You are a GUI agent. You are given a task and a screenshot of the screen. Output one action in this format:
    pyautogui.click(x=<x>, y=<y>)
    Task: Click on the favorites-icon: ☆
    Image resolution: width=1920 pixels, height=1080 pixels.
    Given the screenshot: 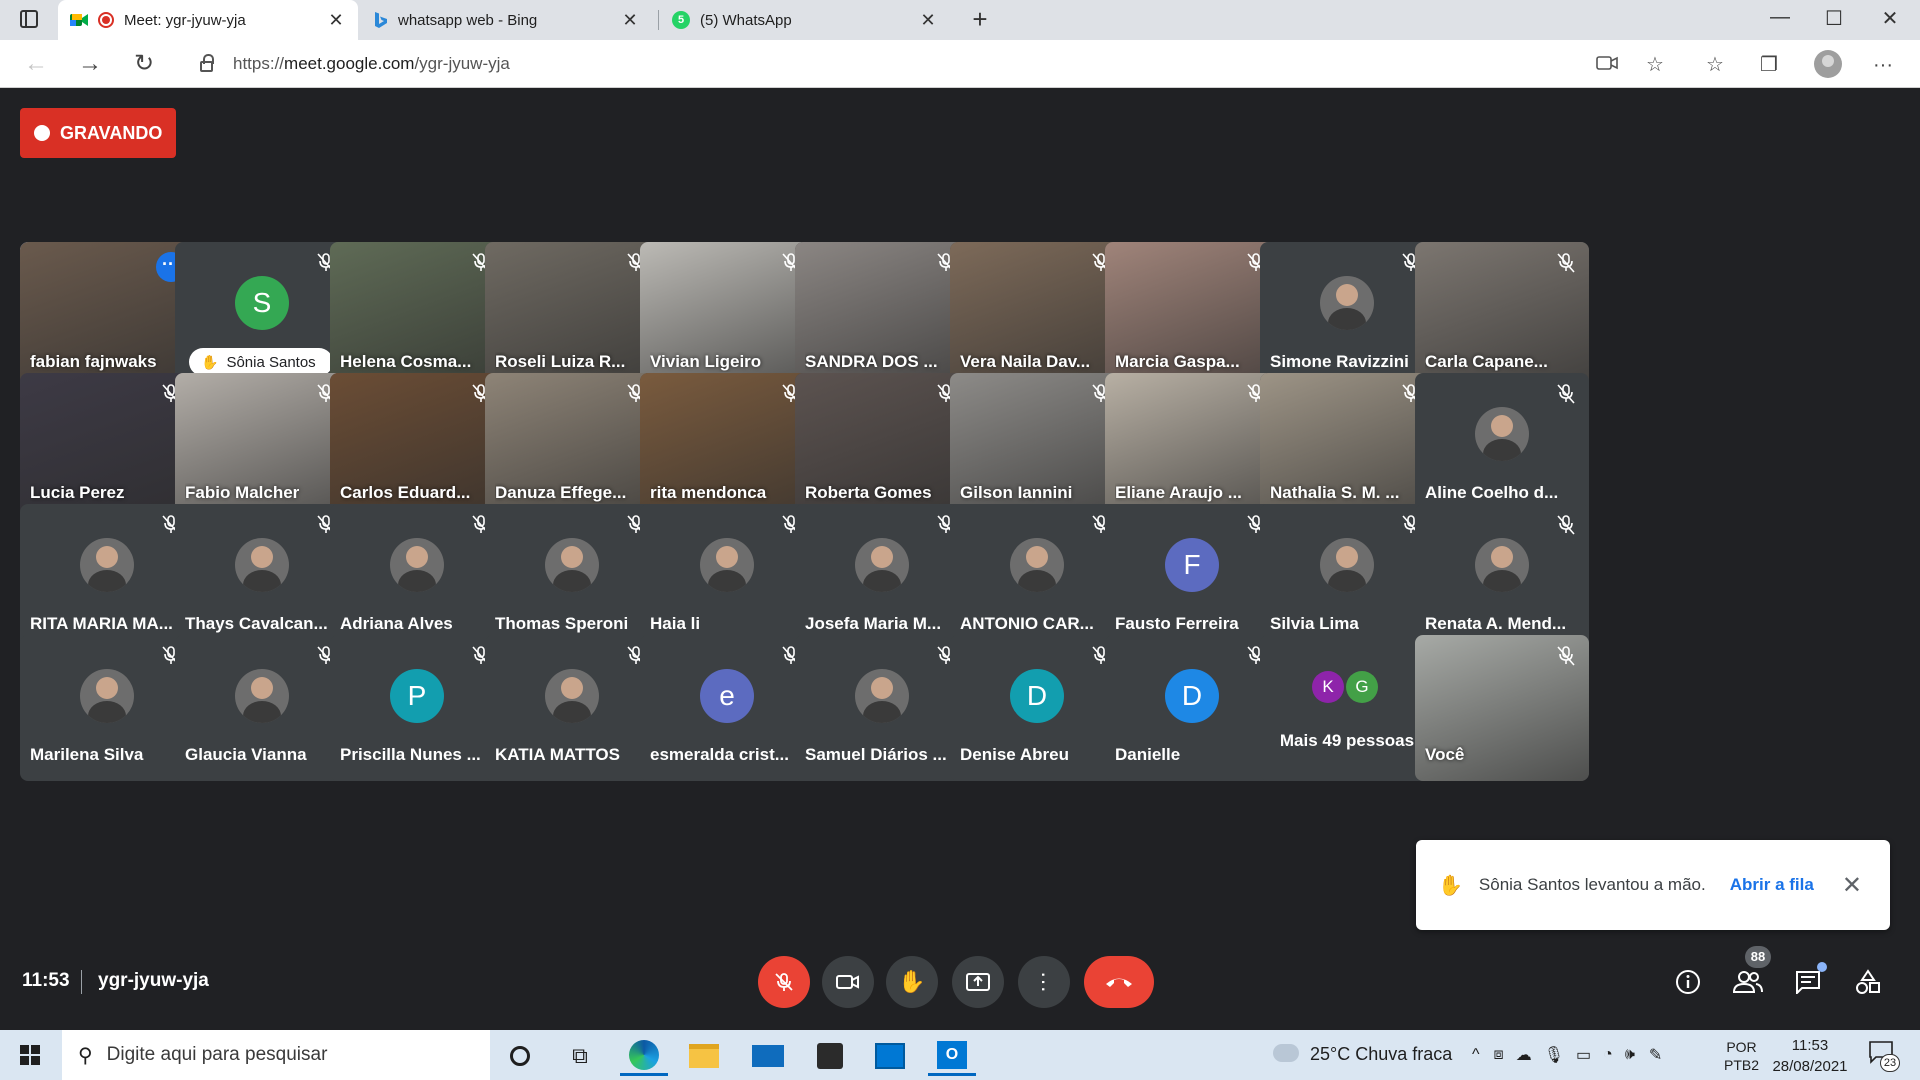 What is the action you would take?
    pyautogui.click(x=1715, y=65)
    